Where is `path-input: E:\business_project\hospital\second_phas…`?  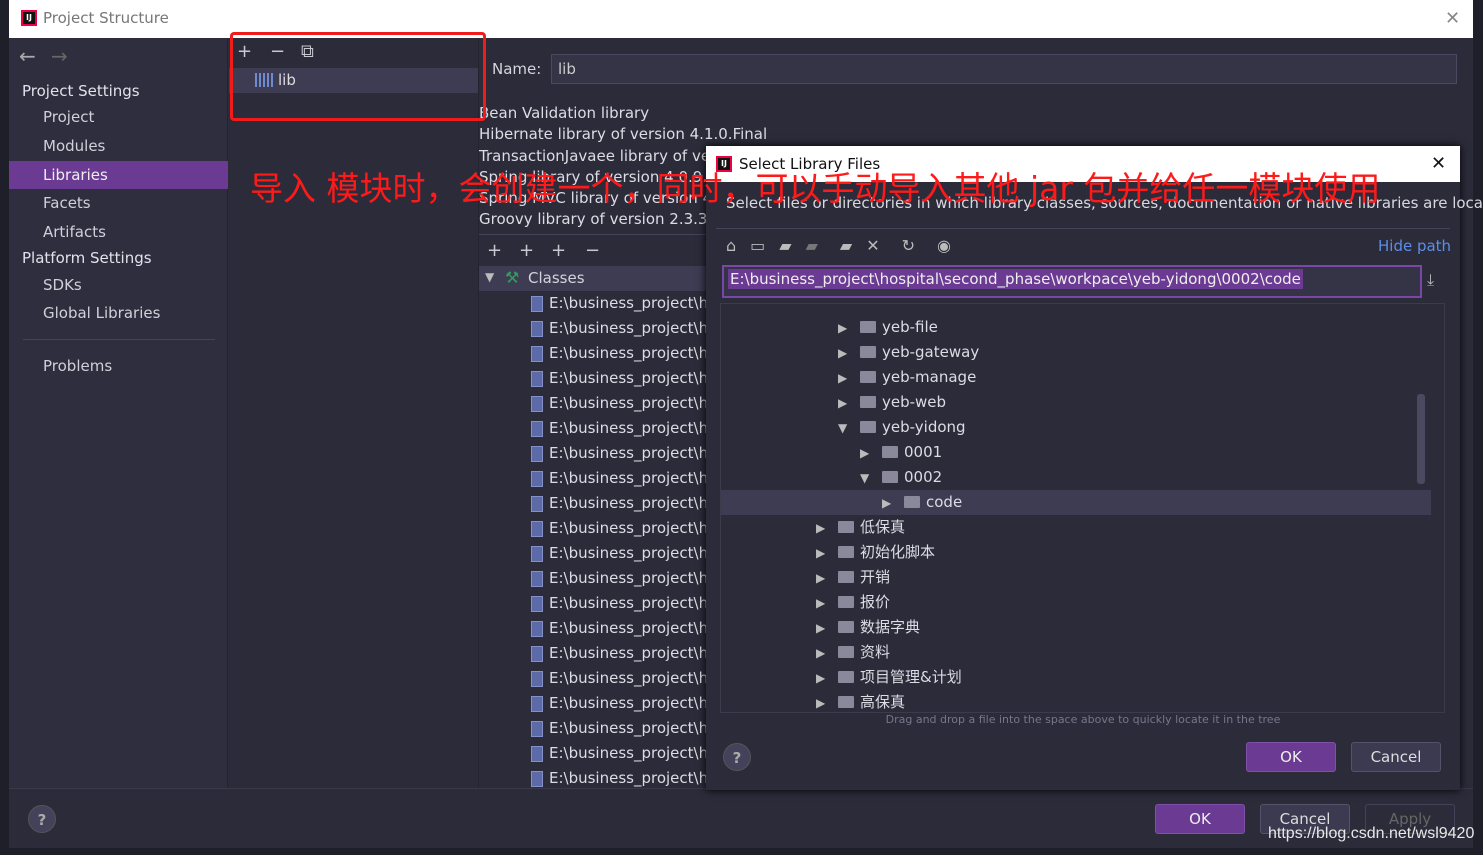 path-input: E:\business_project\hospital\second_phas… is located at coordinates (1072, 281).